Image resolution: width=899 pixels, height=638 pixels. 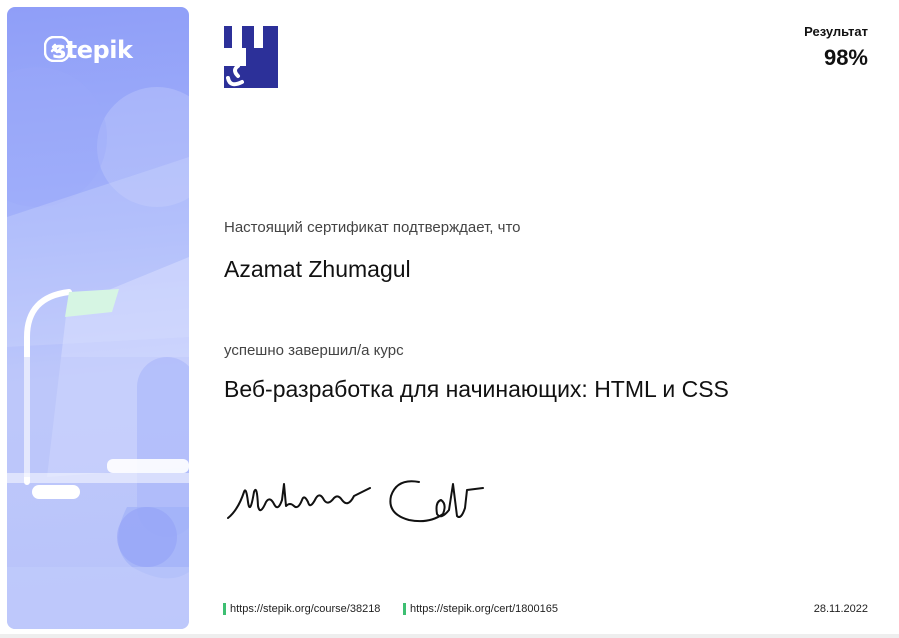 What do you see at coordinates (305, 609) in the screenshot?
I see `course-url-text: https://stepik.org/course/38218` at bounding box center [305, 609].